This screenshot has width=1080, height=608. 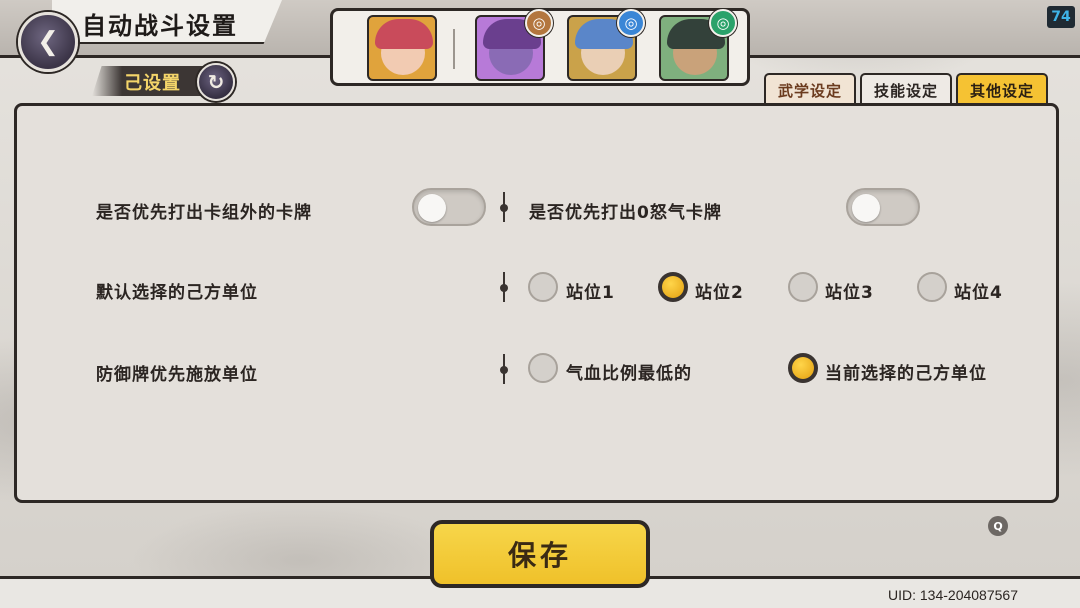 What do you see at coordinates (449, 207) in the screenshot?
I see `row1-left-toggle` at bounding box center [449, 207].